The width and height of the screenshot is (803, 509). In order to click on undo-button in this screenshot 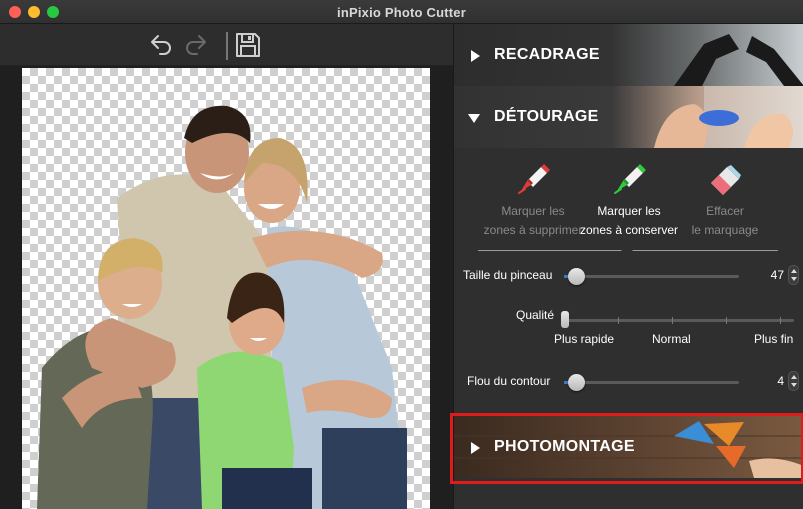, I will do `click(160, 45)`.